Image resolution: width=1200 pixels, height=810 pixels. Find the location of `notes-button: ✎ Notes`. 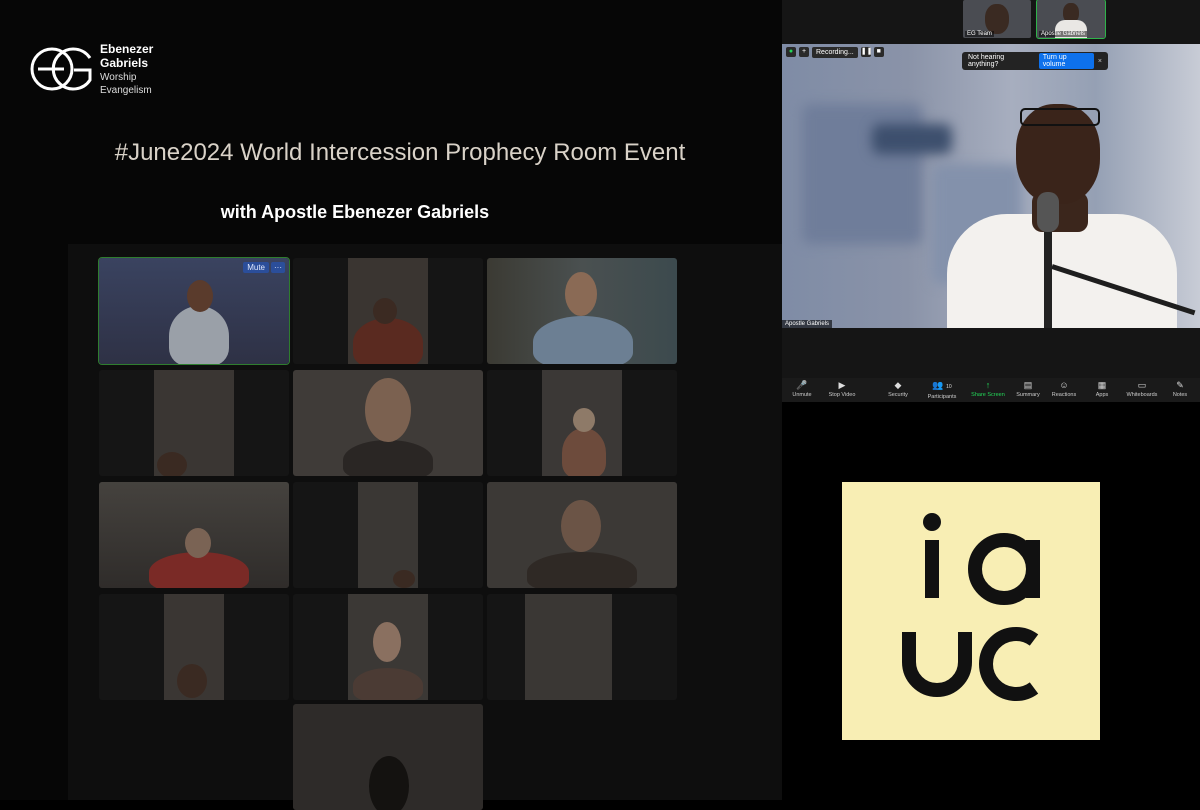

notes-button: ✎ Notes is located at coordinates (1180, 389).